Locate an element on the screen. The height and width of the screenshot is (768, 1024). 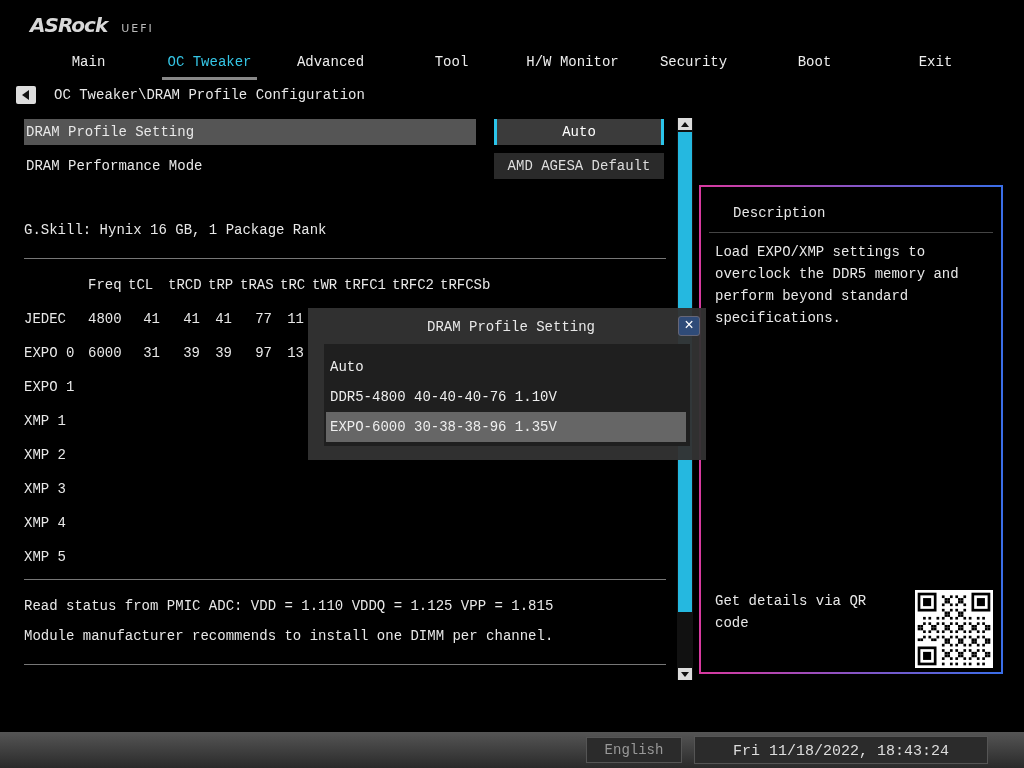
profile-name: EXPO 1 is located at coordinates (50, 387).